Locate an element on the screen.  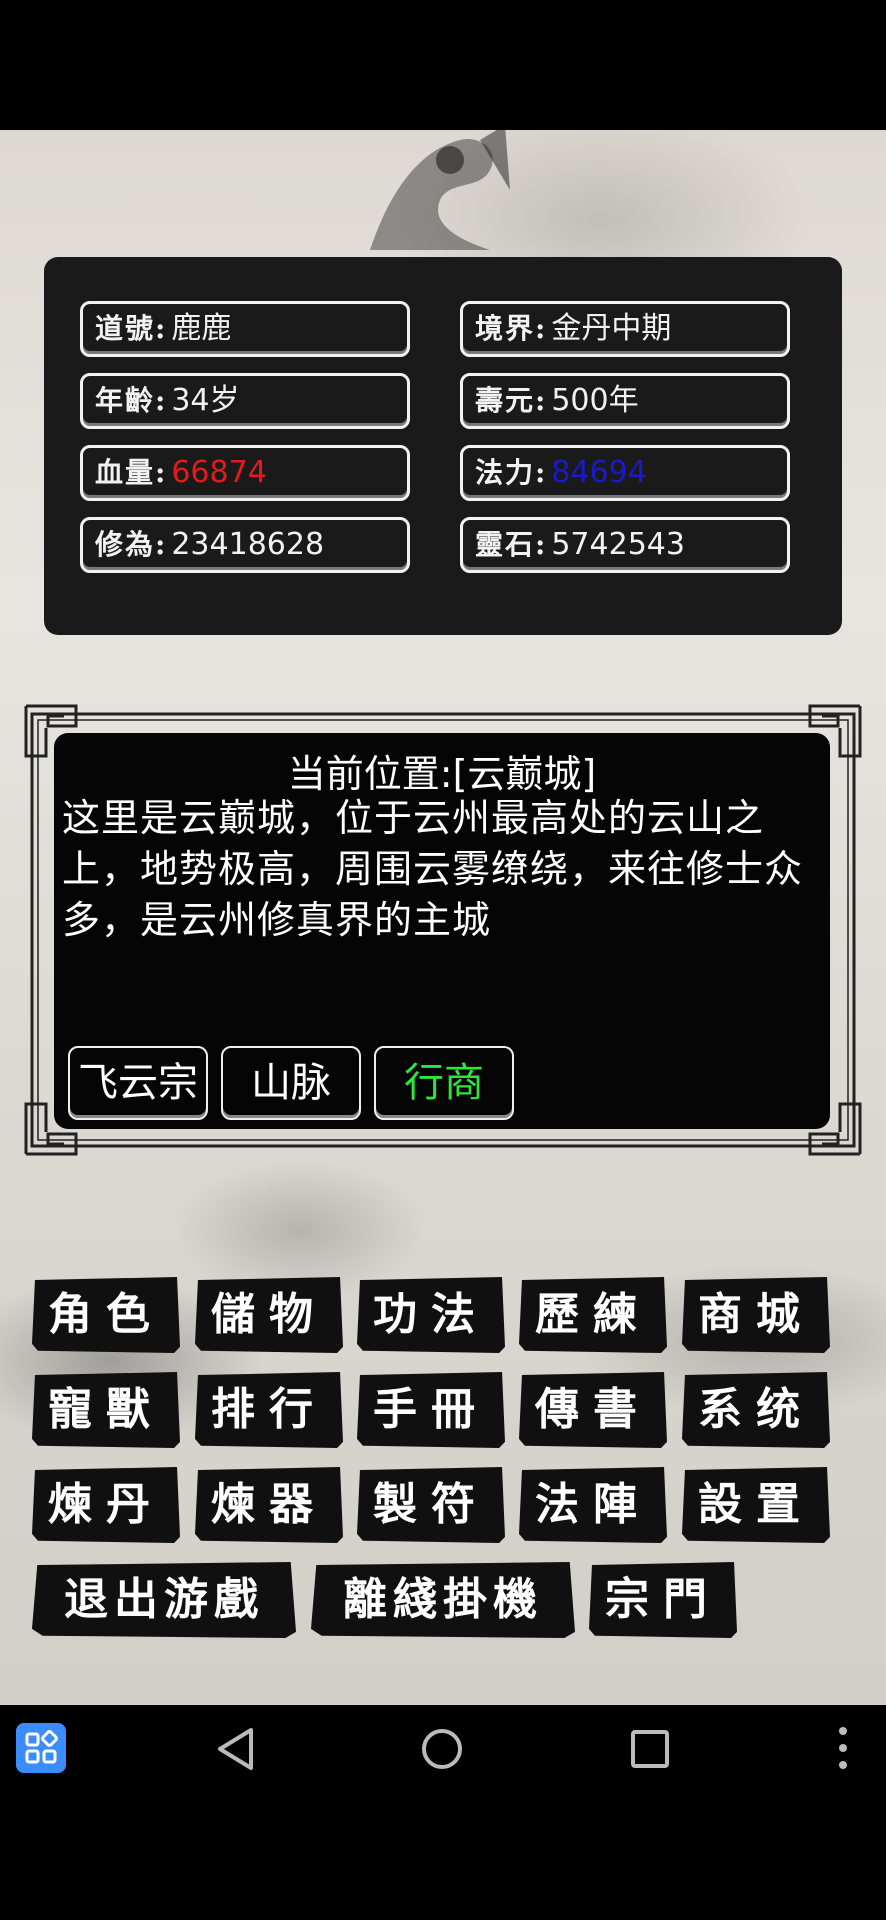
destination-button-feiyun-sect: 飞云宗 is located at coordinates (138, 1083).